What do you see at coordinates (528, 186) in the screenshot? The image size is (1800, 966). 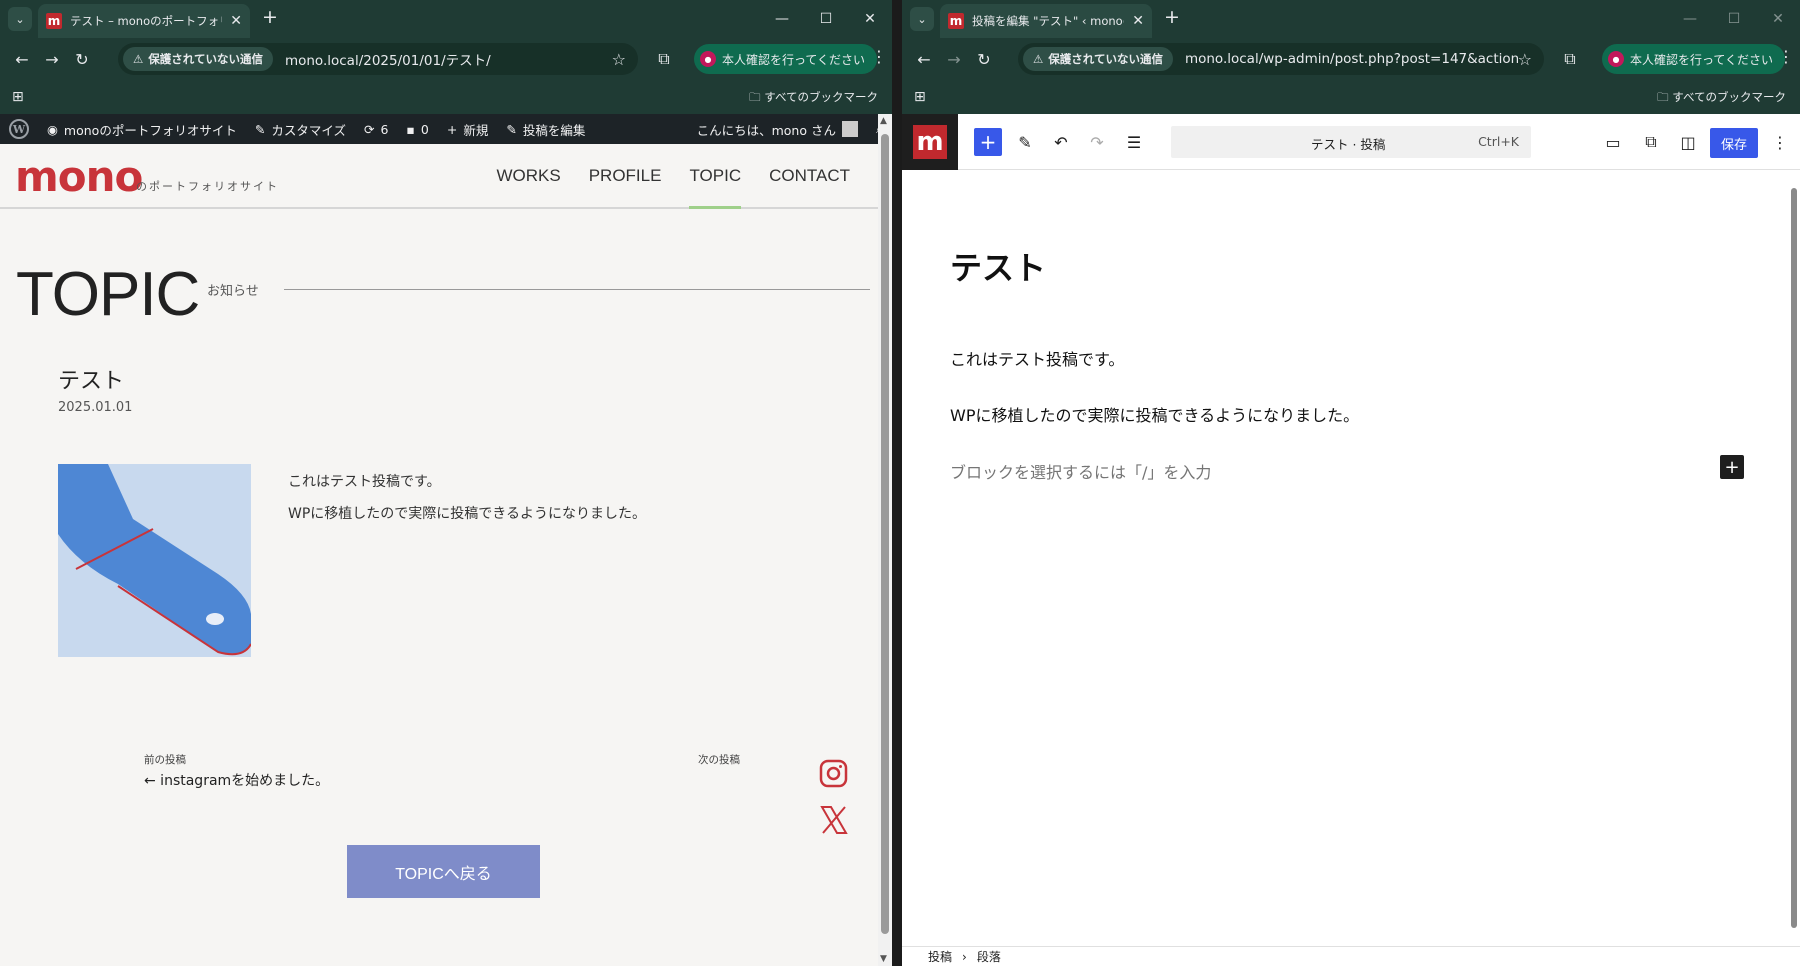 I see `nav-works: WORKS` at bounding box center [528, 186].